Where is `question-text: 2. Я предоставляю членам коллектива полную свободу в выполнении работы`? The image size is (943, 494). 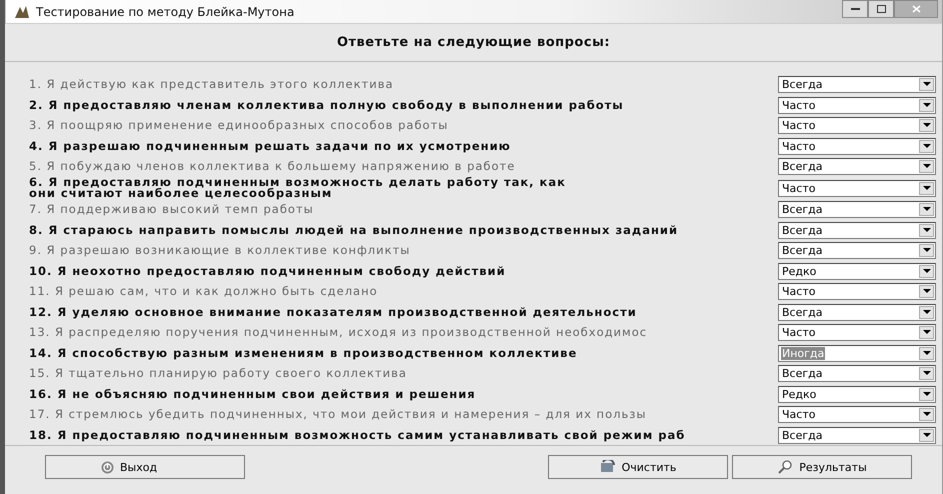
question-text: 2. Я предоставляю членам коллектива полную свободу в выполнении работы is located at coordinates (327, 105).